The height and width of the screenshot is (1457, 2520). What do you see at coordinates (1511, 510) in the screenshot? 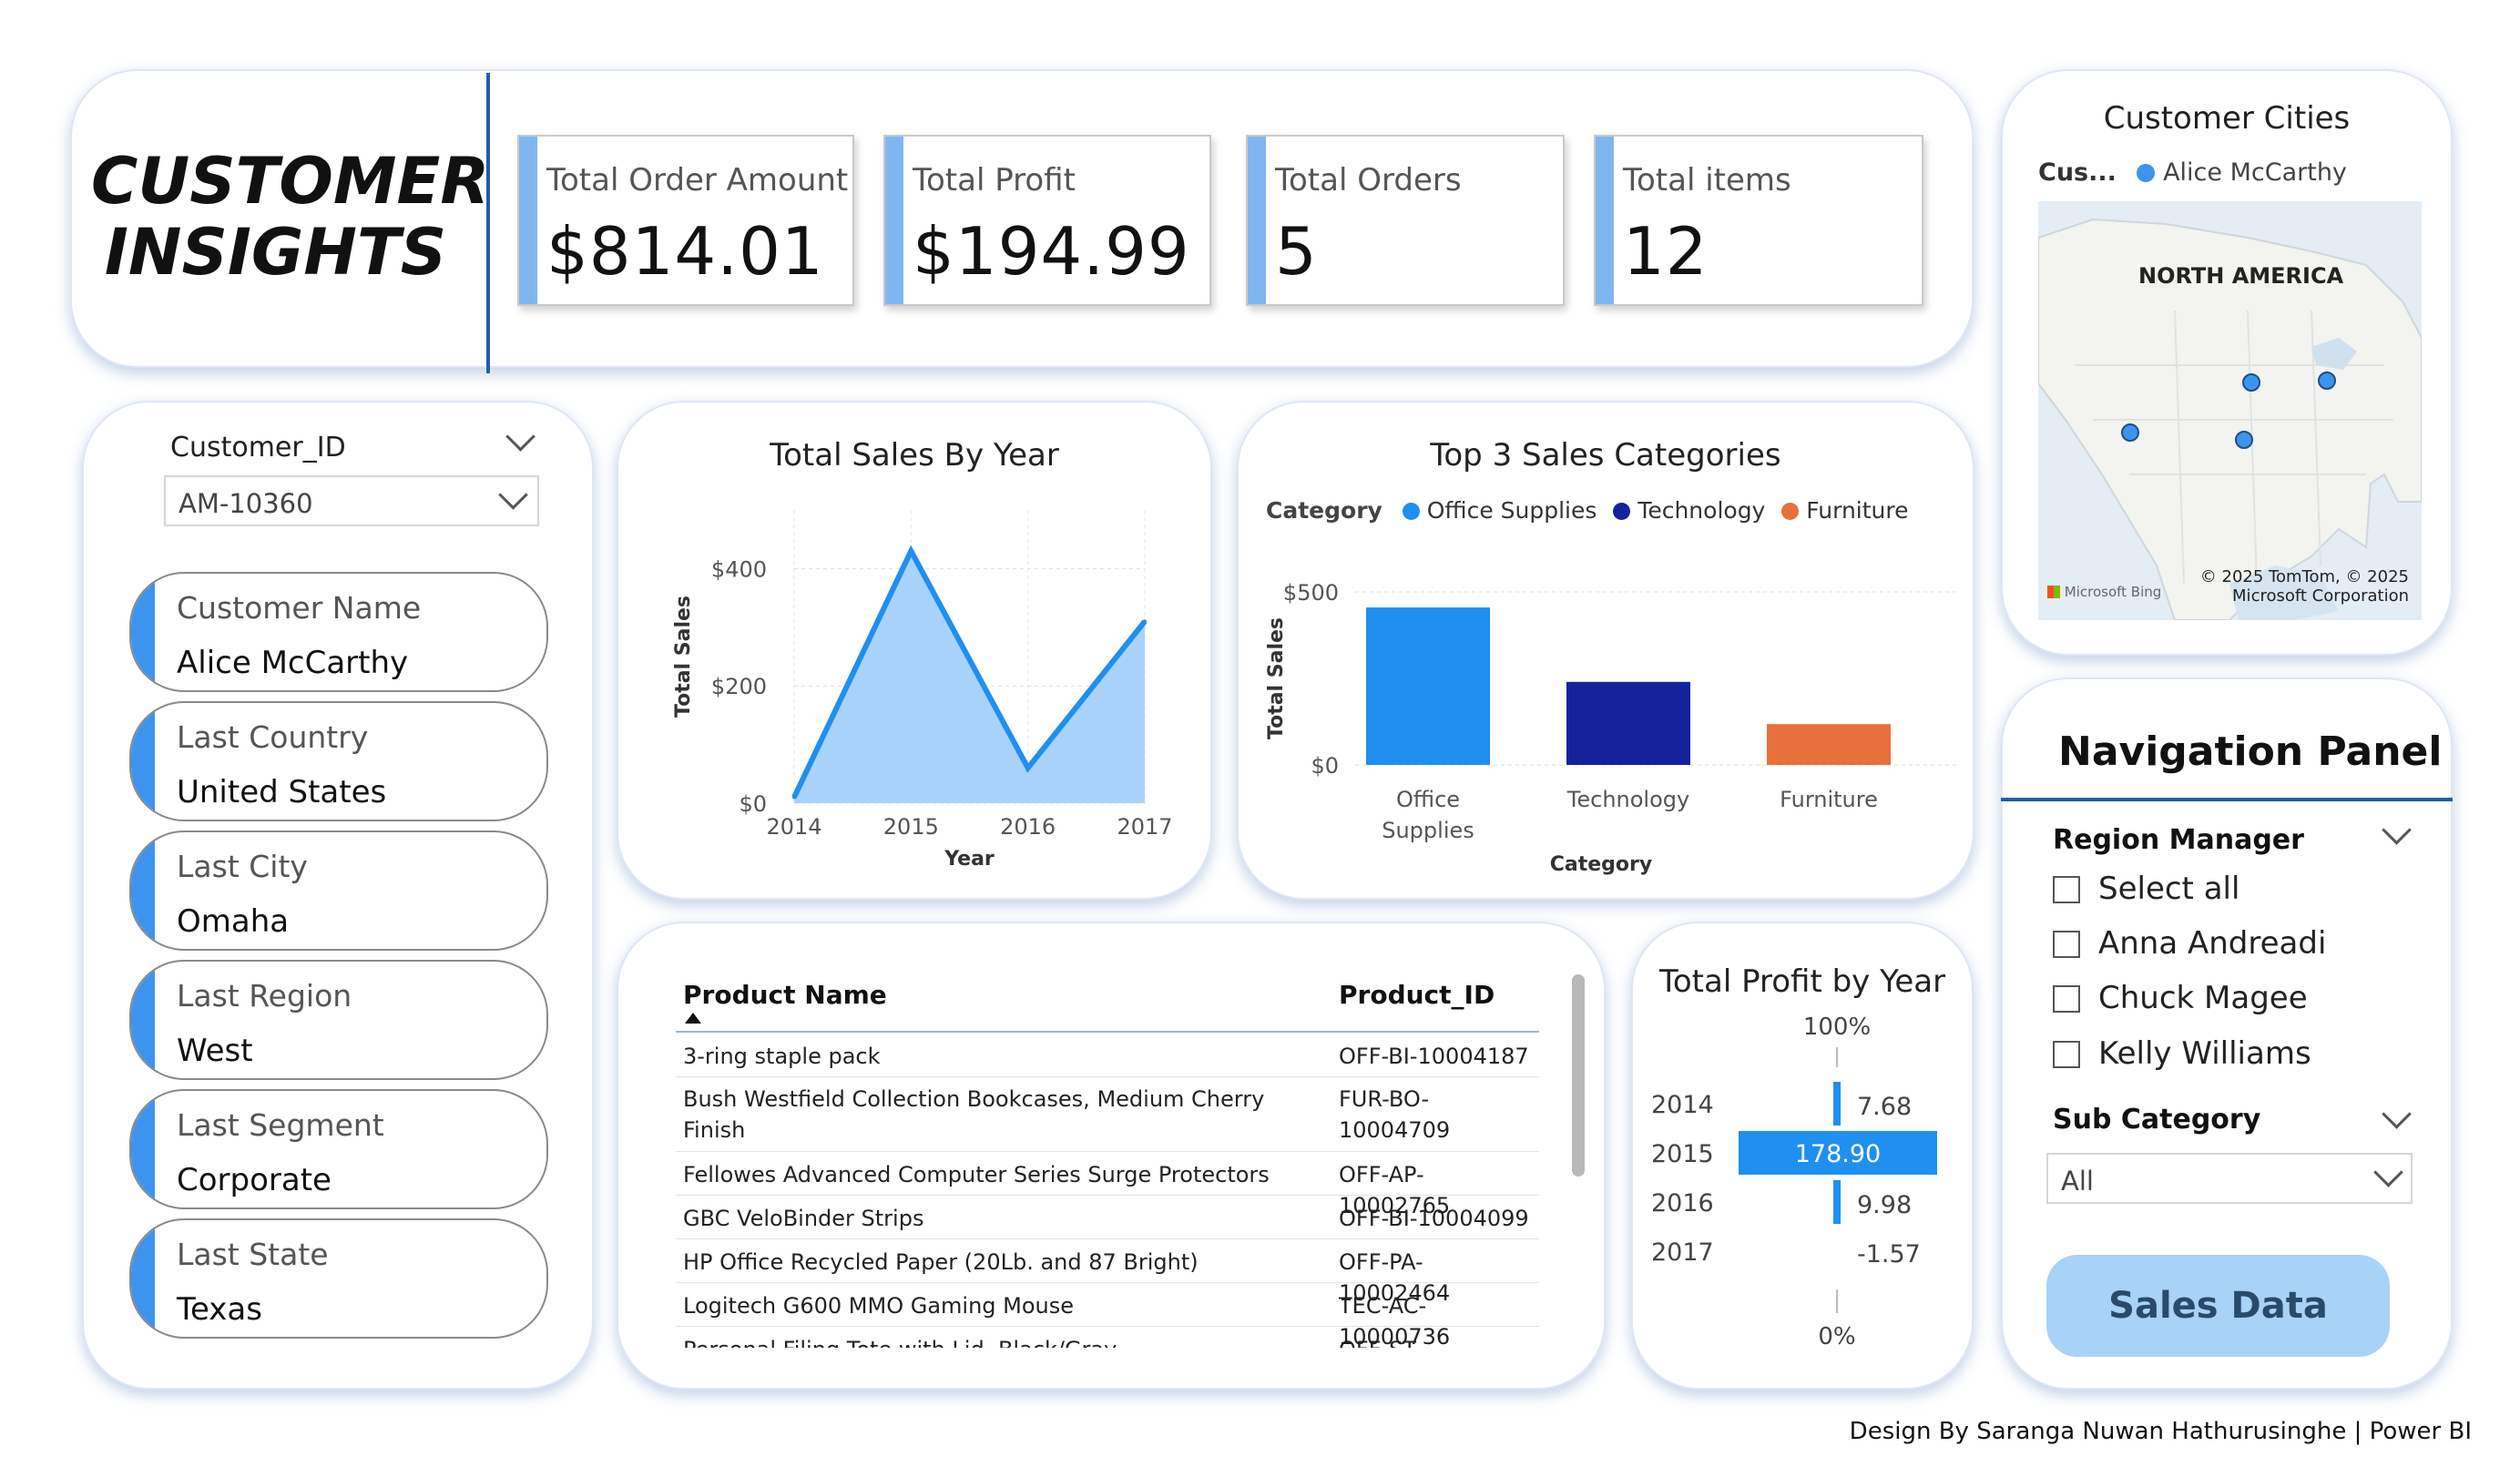
I see `legend-office-supplies: Office Supplies` at bounding box center [1511, 510].